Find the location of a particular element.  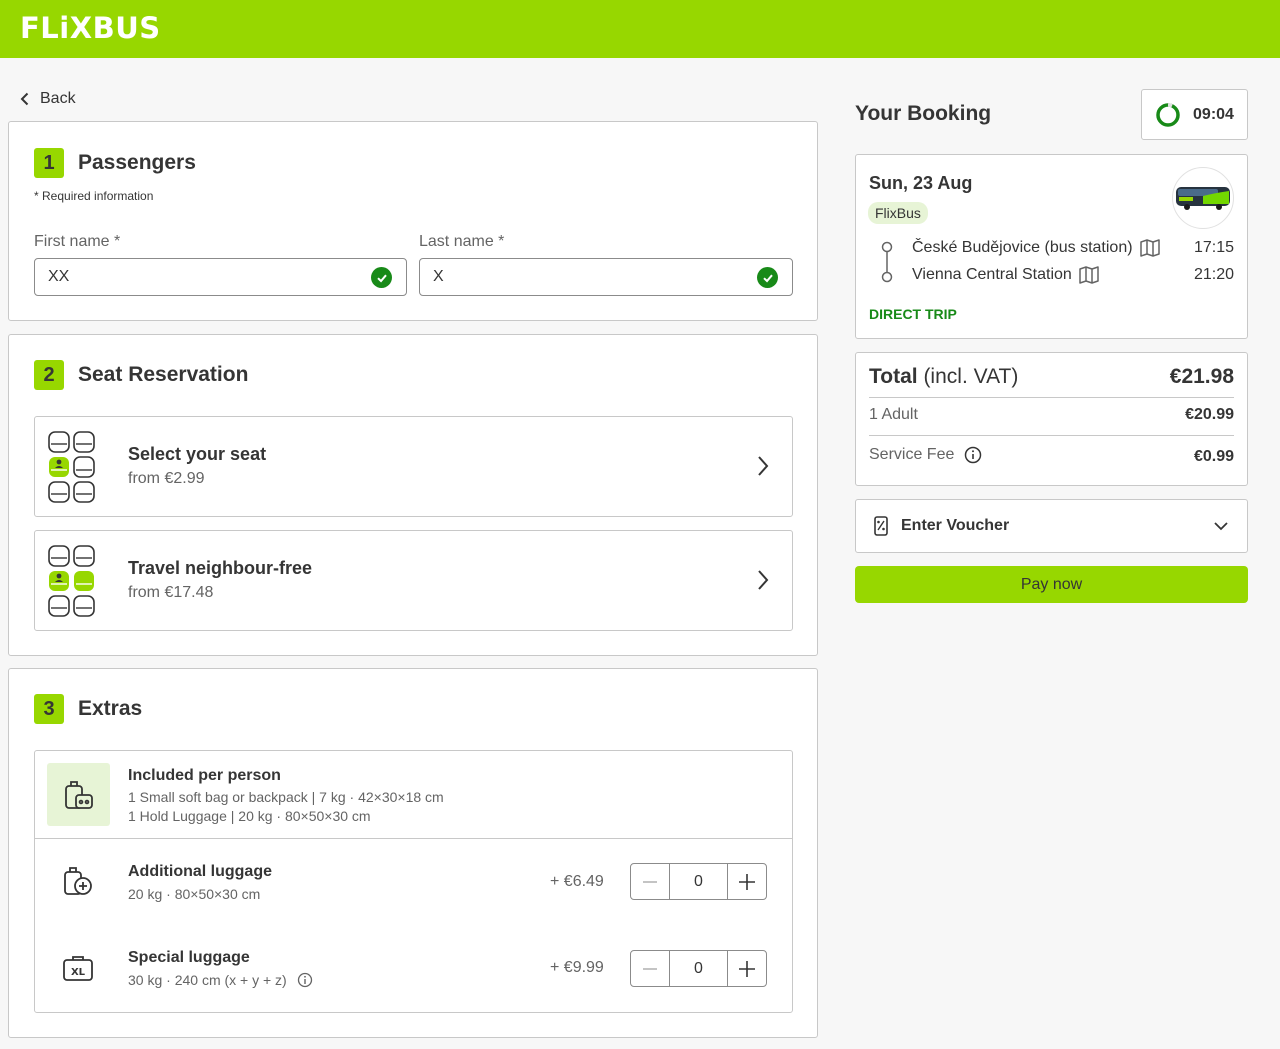

xl-luggage-icon: XL is located at coordinates (78, 968).